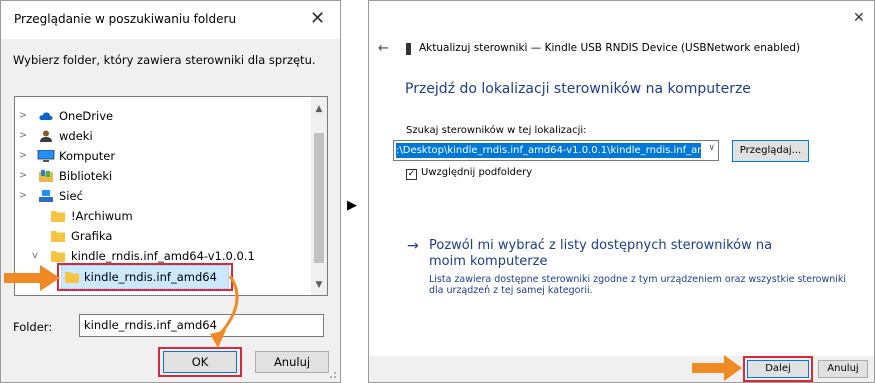 The image size is (875, 383). What do you see at coordinates (46, 136) in the screenshot?
I see `user-icon` at bounding box center [46, 136].